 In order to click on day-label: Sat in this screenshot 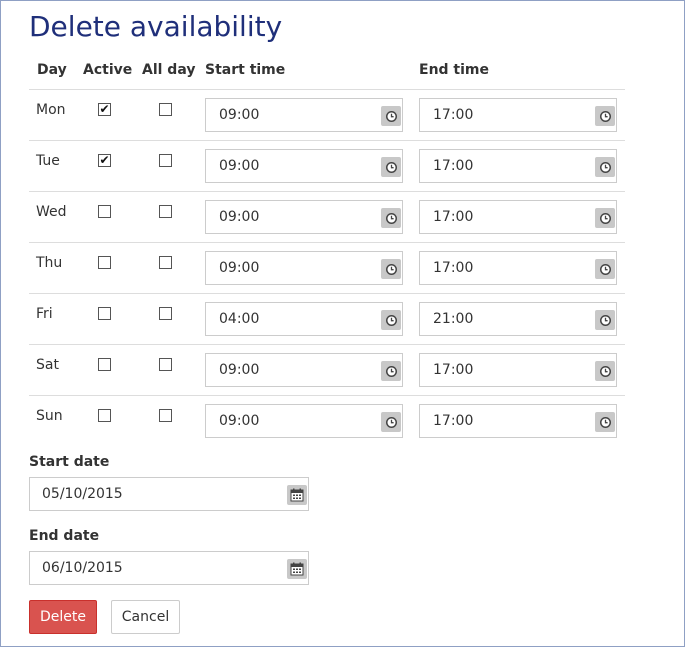, I will do `click(47, 365)`.